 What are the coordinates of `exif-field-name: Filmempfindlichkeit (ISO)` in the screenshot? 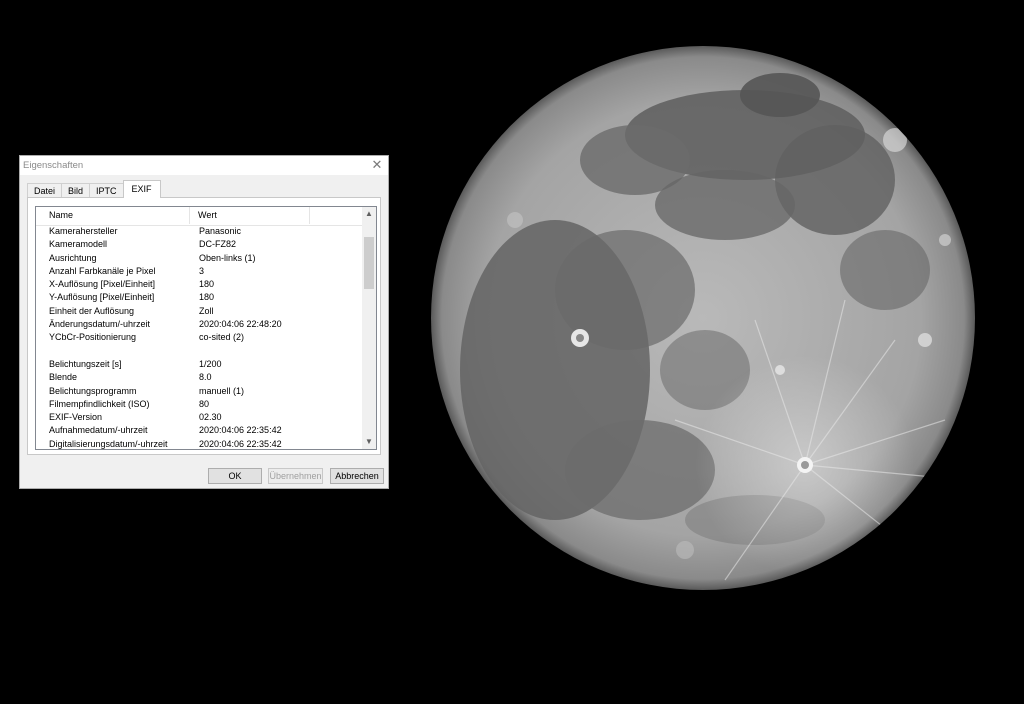 It's located at (99, 403).